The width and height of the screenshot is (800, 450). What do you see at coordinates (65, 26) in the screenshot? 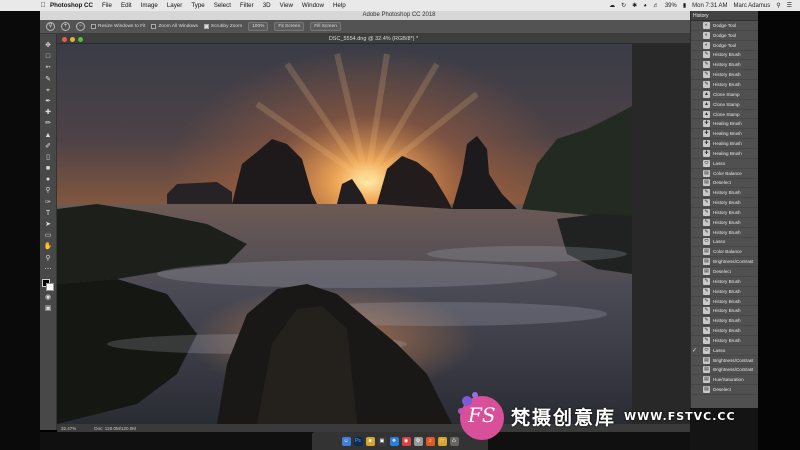
I see `zoom-in-icon: +` at bounding box center [65, 26].